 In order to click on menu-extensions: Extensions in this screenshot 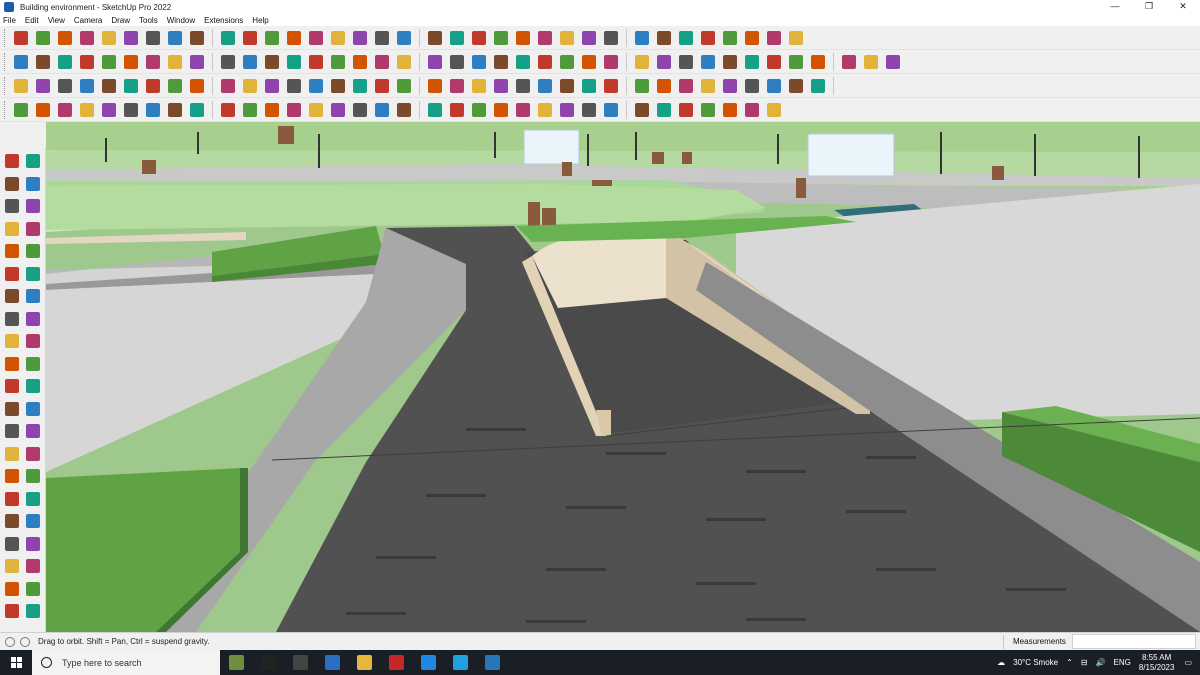, I will do `click(223, 20)`.